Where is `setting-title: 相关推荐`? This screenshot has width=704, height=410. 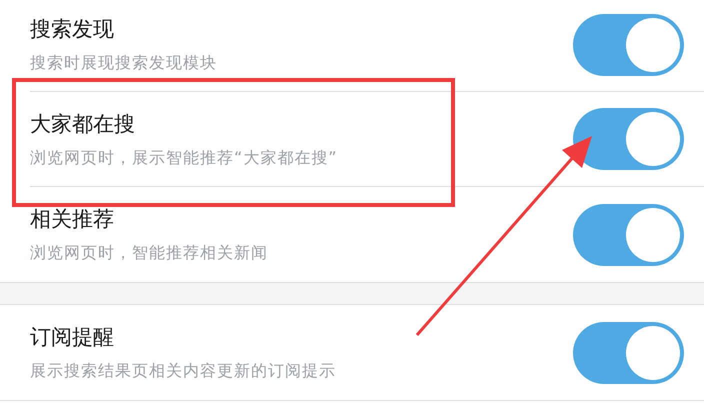
setting-title: 相关推荐 is located at coordinates (72, 219).